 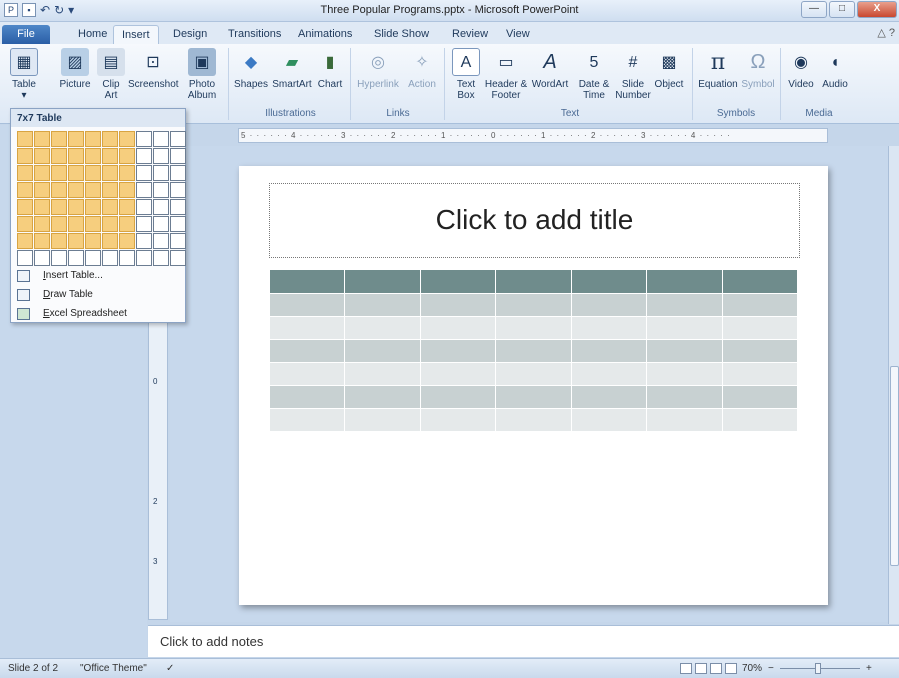 I want to click on title-placeholder: Click to add title, so click(x=534, y=220).